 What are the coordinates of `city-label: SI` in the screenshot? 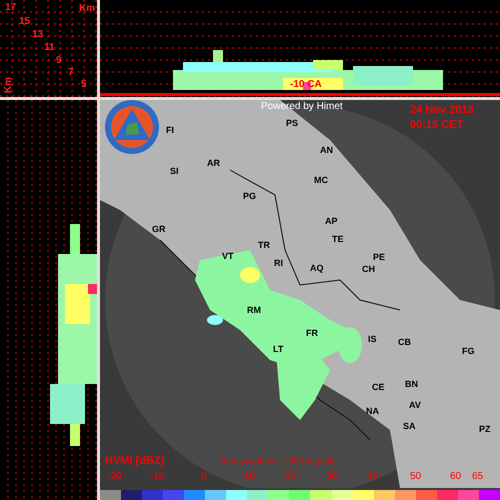 It's located at (174, 171).